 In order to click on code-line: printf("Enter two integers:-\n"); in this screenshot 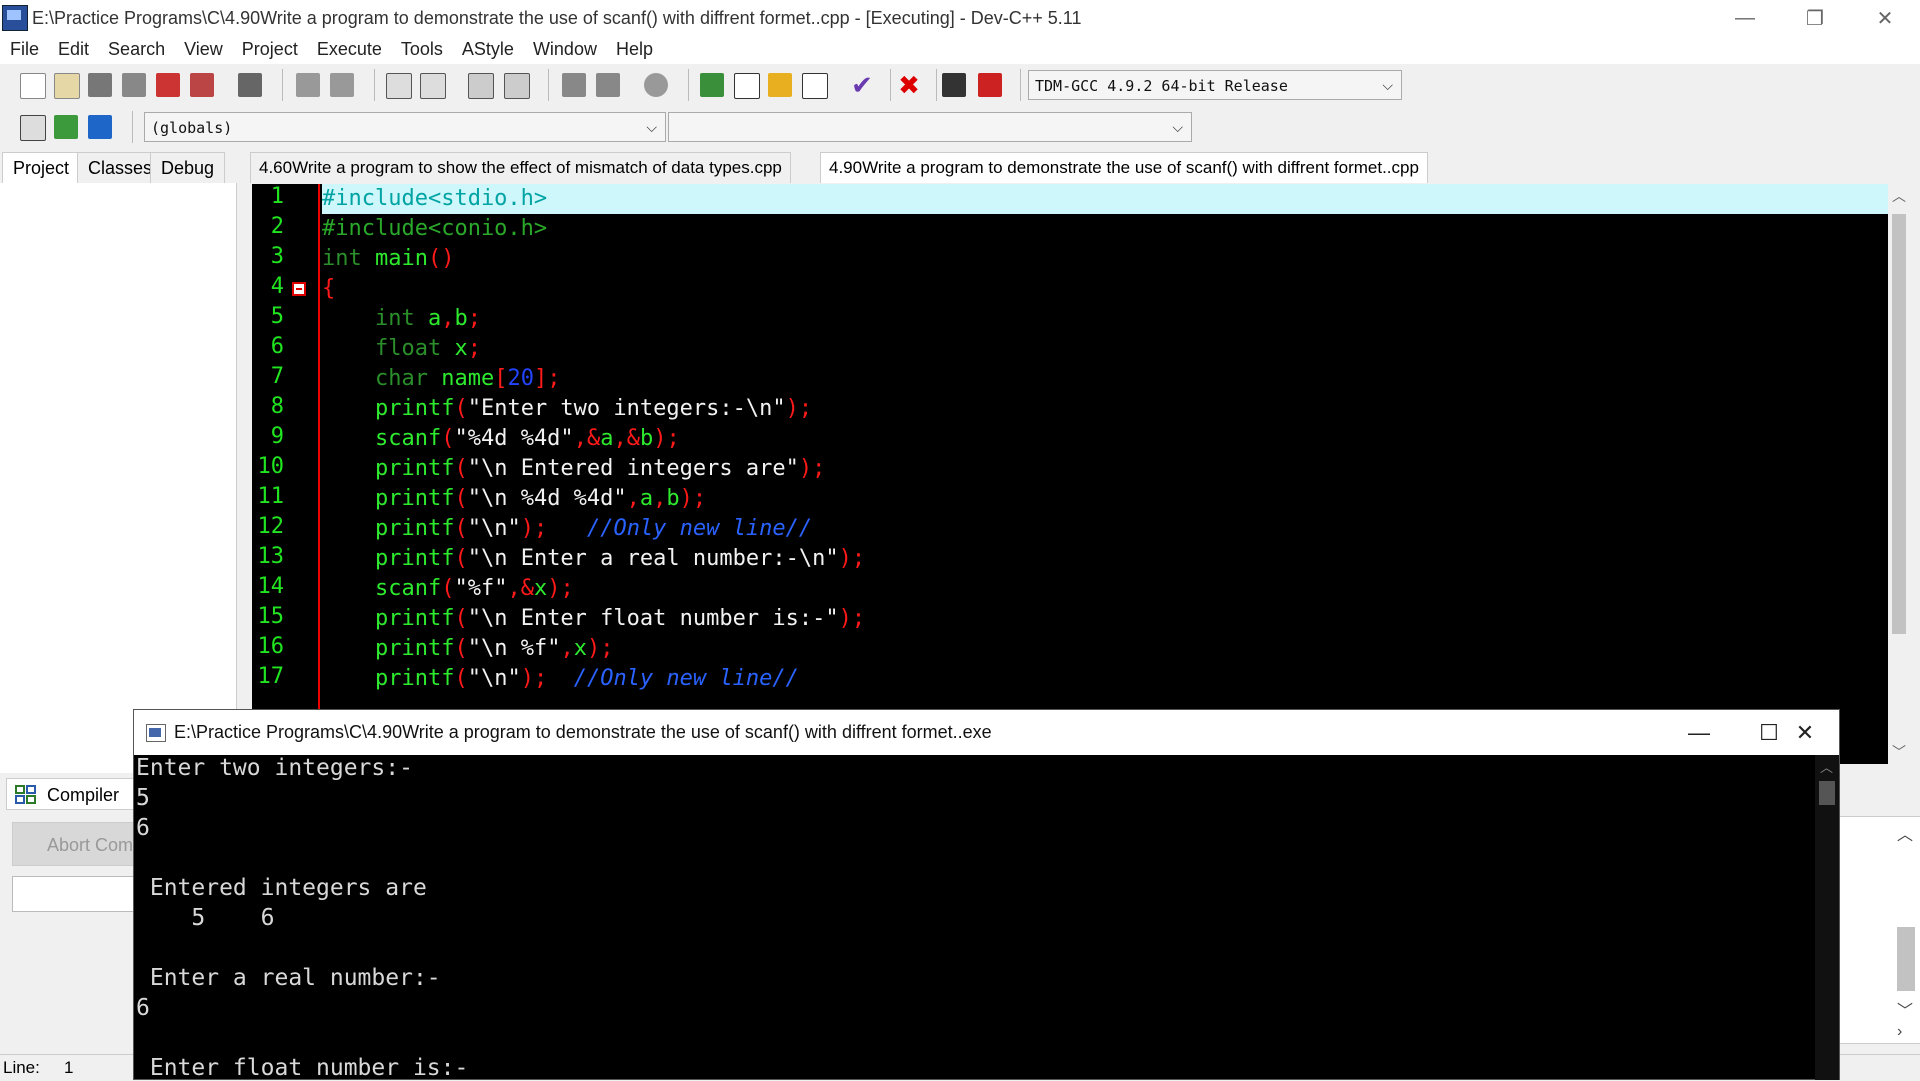, I will do `click(567, 409)`.